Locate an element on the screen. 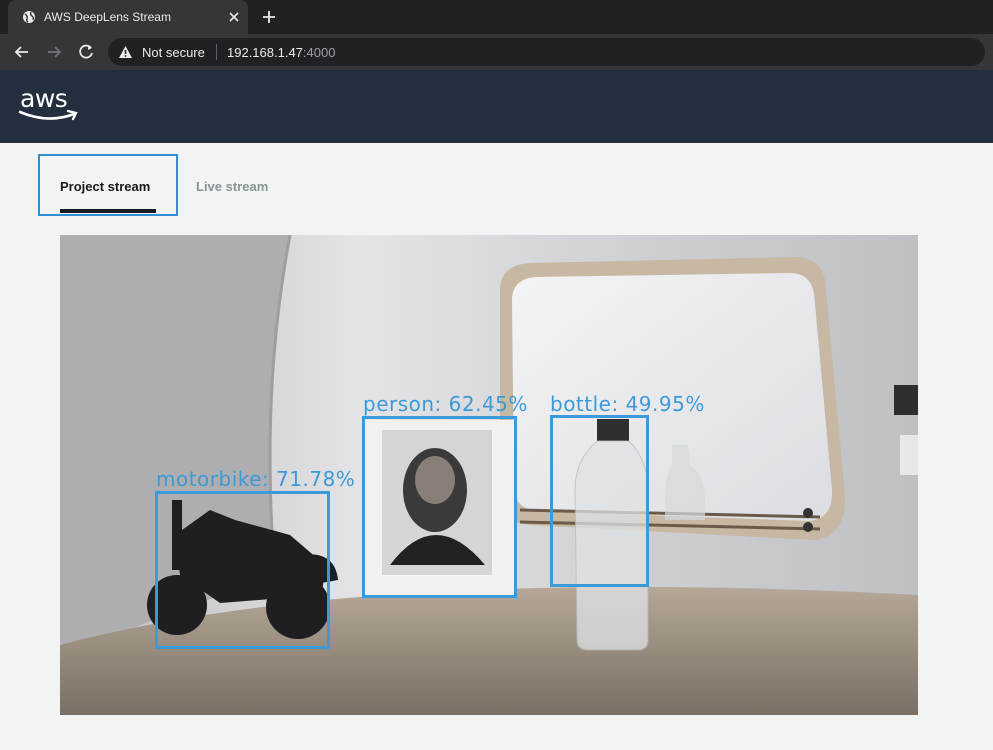  tab-live-stream: Live stream is located at coordinates (238, 185).